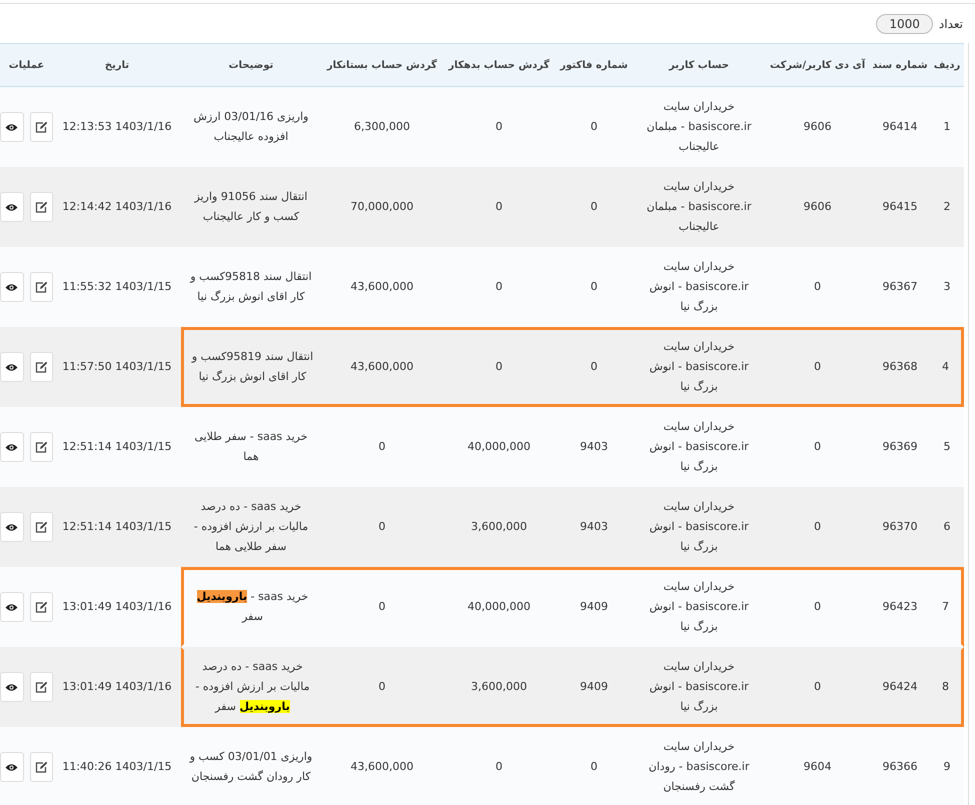 This screenshot has height=805, width=975. I want to click on row-number: 7, so click(947, 607).